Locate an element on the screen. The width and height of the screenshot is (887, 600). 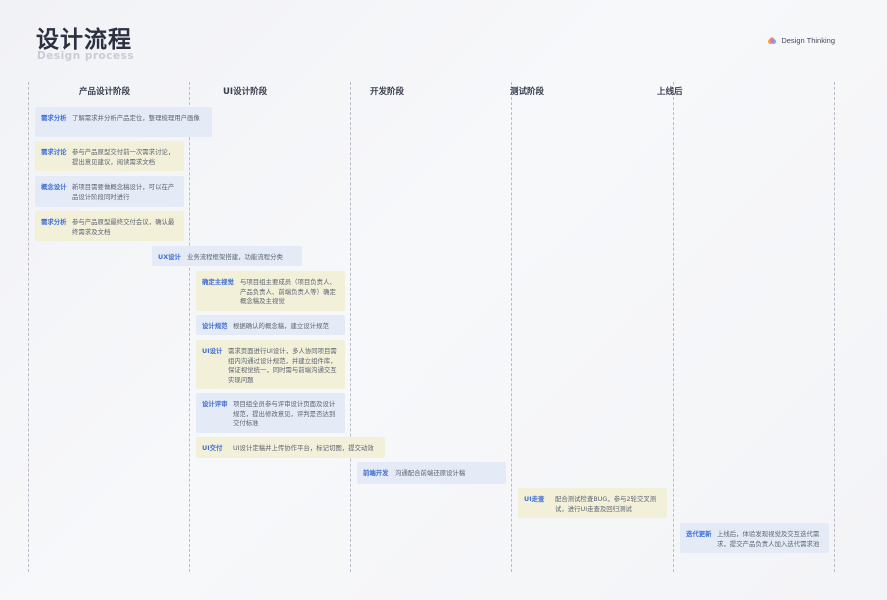
task-card-ui-walkthrough: UI走查 配合测试检查BUG，参与2轮交叉测试，进行UI走查及回归测试 is located at coordinates (592, 503).